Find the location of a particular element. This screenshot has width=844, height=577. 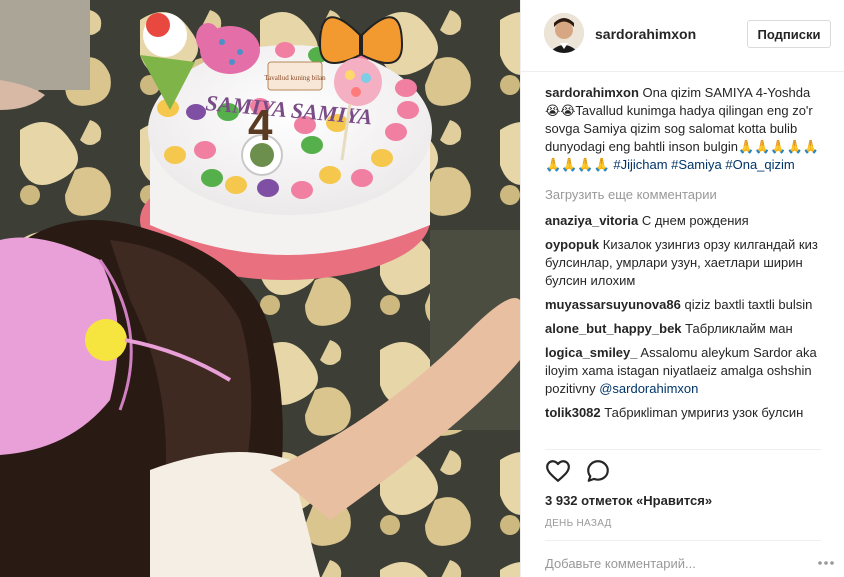

heart-icon is located at coordinates (559, 472).